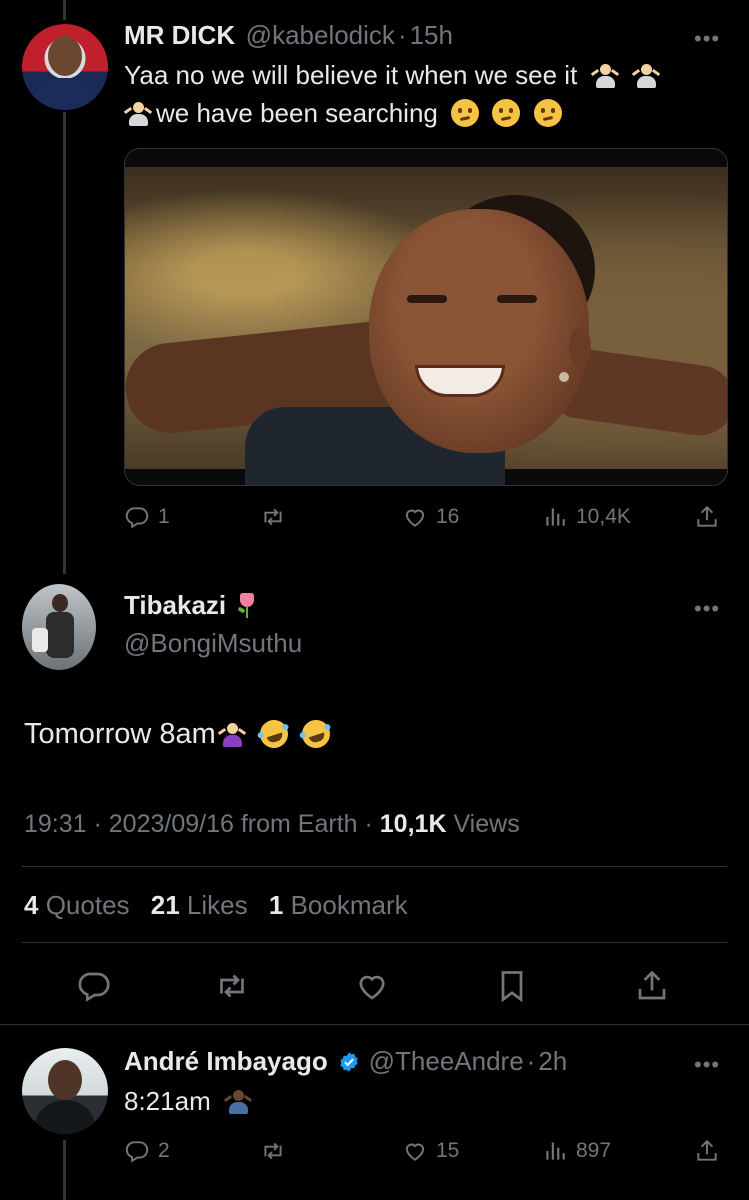 The width and height of the screenshot is (749, 1200). What do you see at coordinates (231, 734) in the screenshot?
I see `woman-shrugging-emoji-icon` at bounding box center [231, 734].